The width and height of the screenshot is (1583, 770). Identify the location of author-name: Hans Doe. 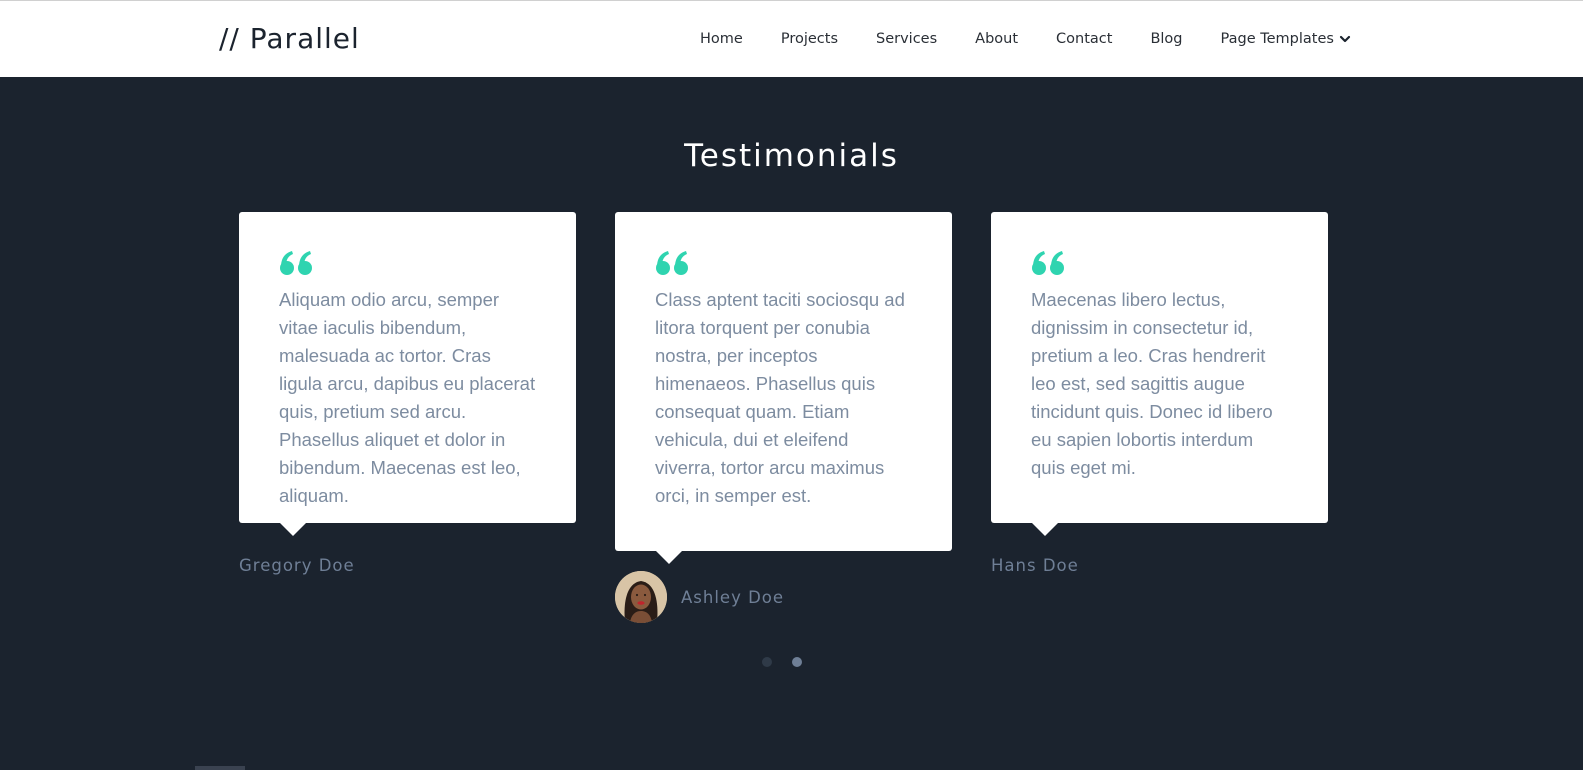
(1035, 565).